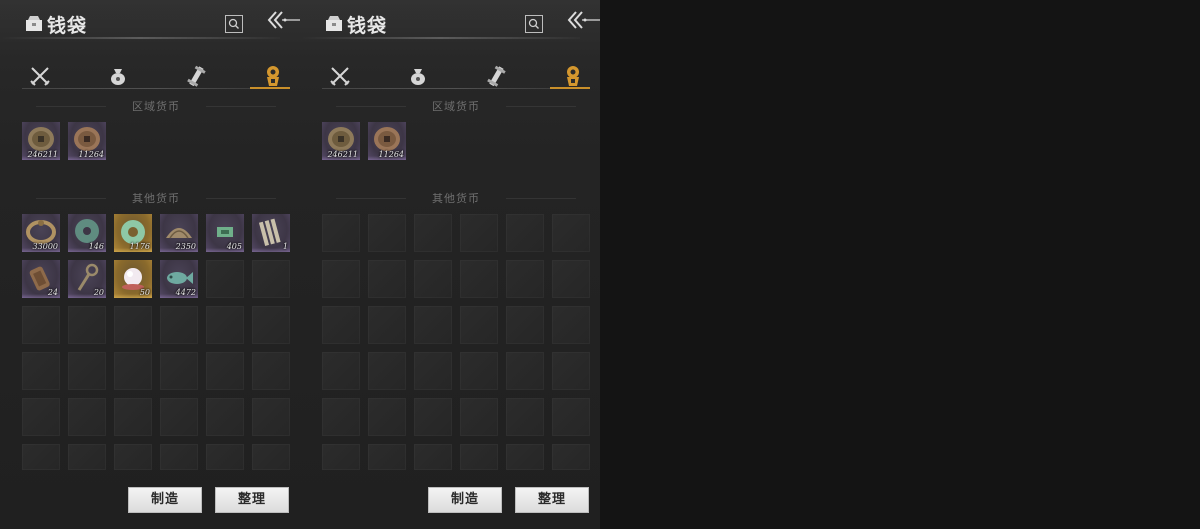 The width and height of the screenshot is (1200, 529). What do you see at coordinates (144, 292) in the screenshot?
I see `item-count: 50` at bounding box center [144, 292].